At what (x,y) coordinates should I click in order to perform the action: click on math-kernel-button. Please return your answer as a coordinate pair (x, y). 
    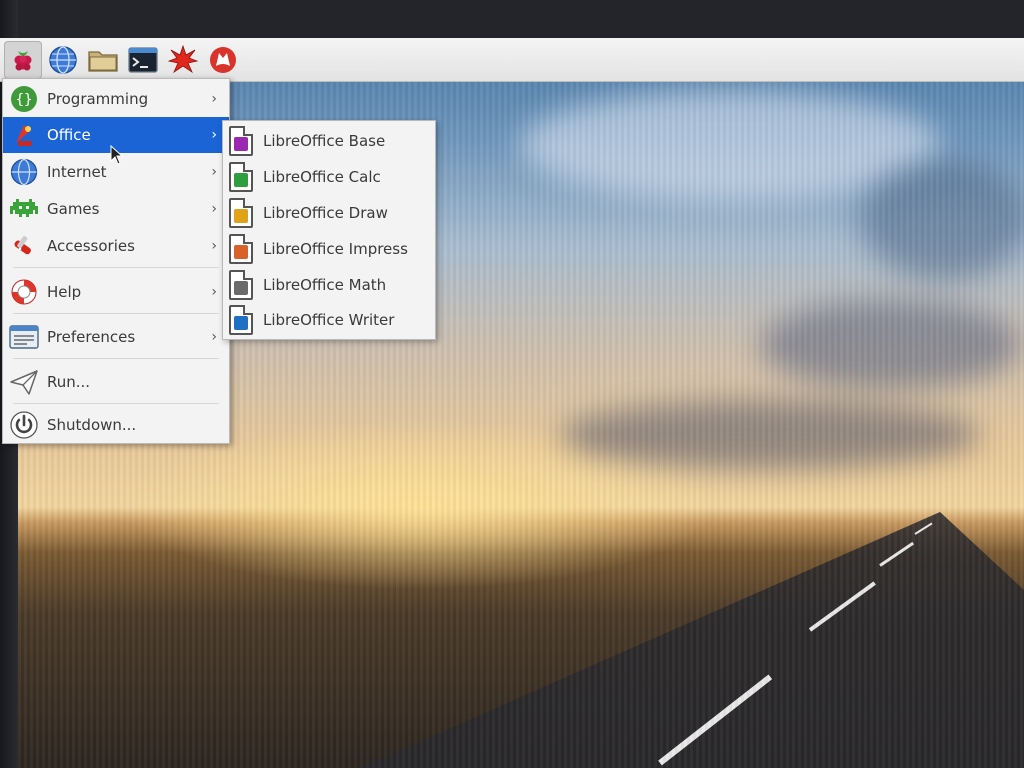
    Looking at the image, I should click on (183, 60).